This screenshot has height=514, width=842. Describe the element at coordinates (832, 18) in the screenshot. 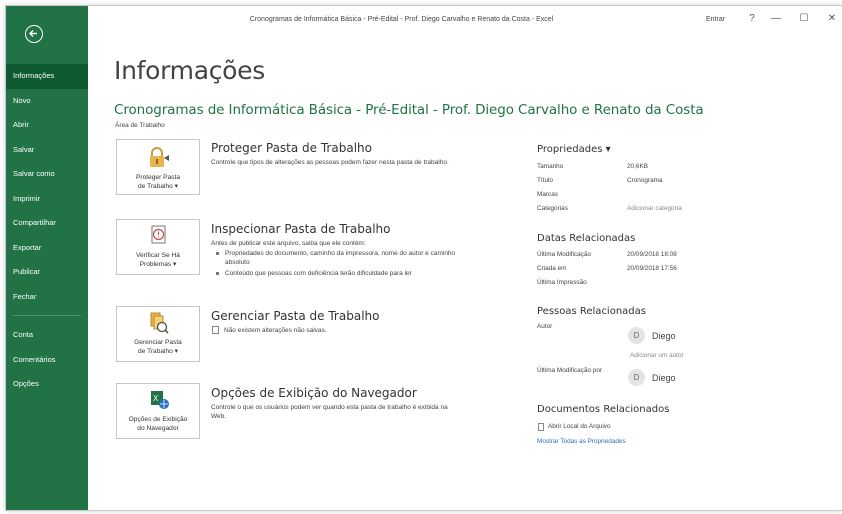

I see `close-button: ✕` at that location.